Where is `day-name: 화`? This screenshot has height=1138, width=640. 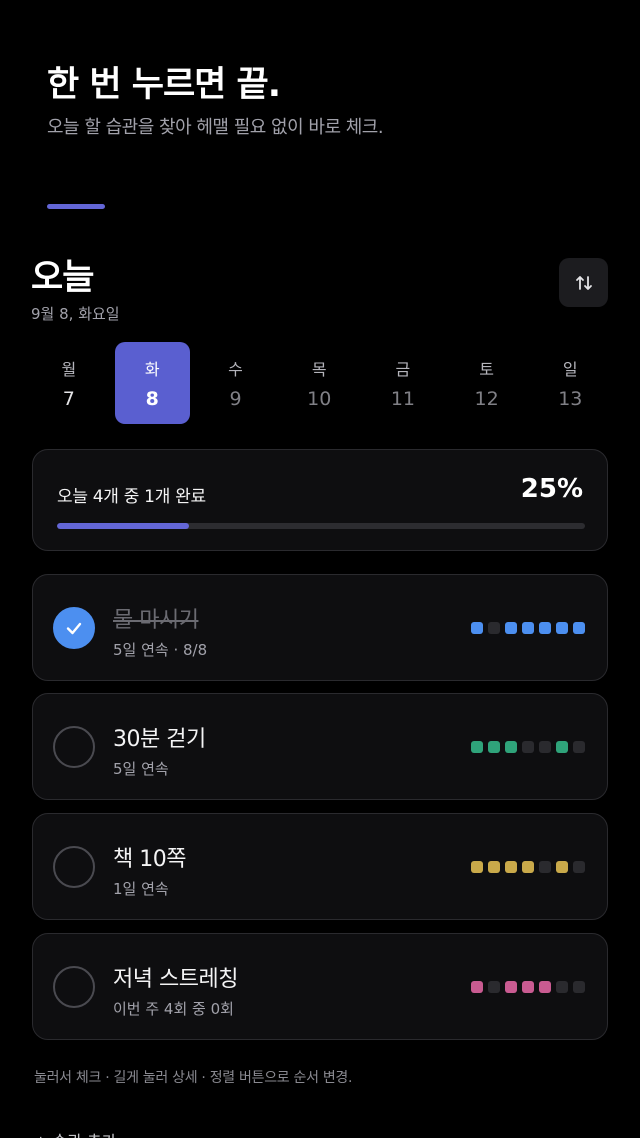
day-name: 화 is located at coordinates (152, 369).